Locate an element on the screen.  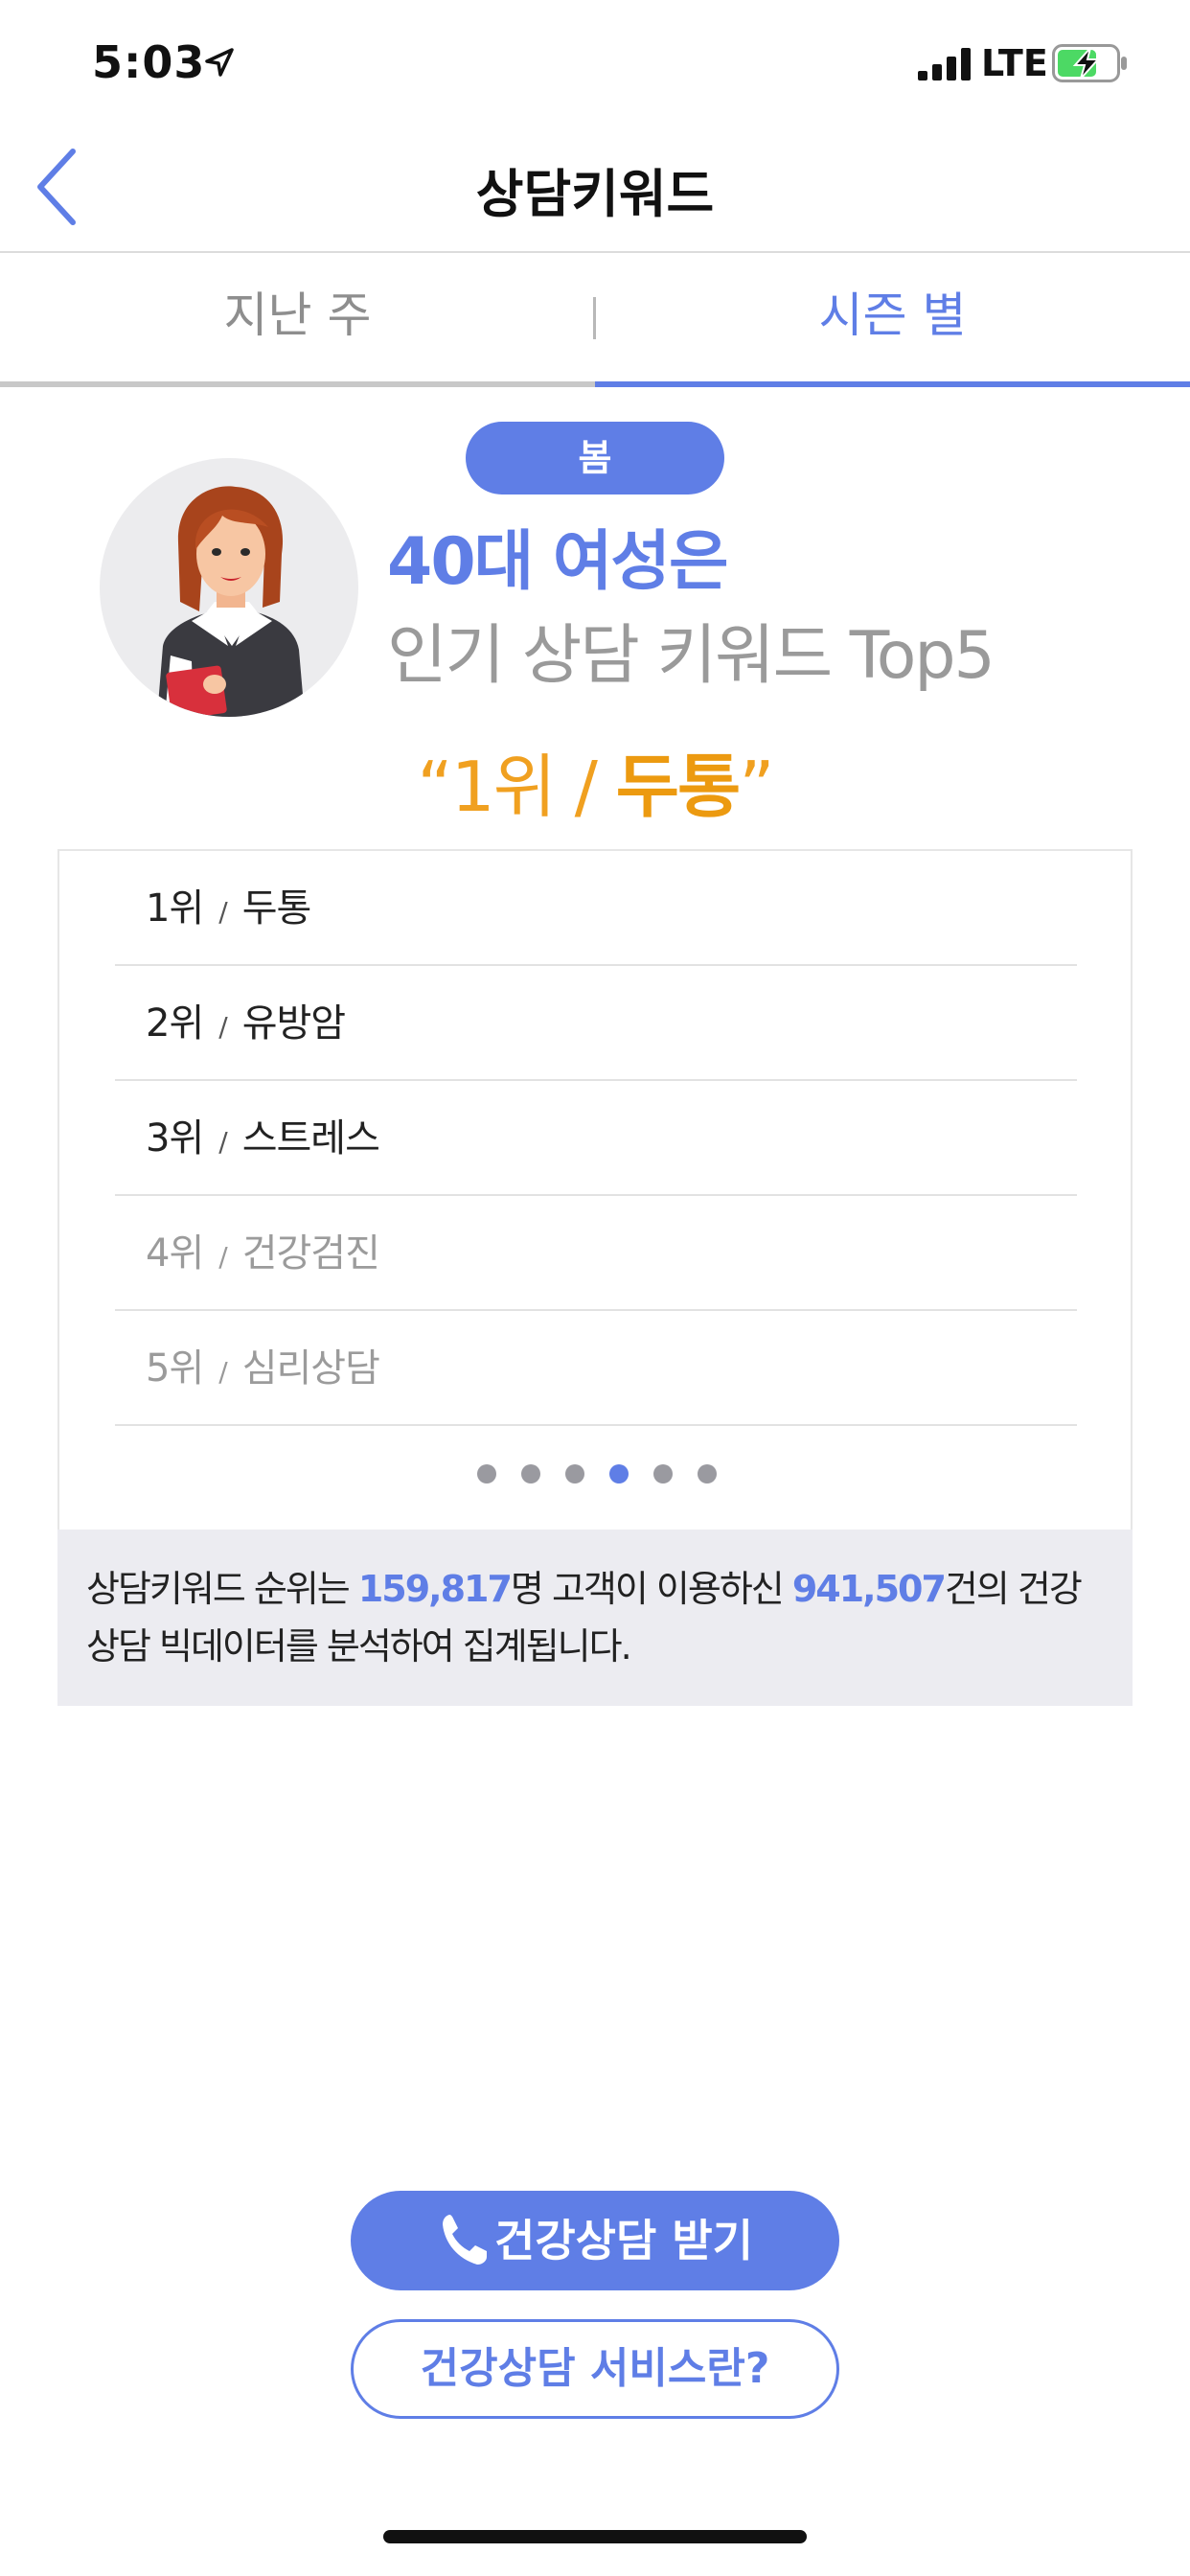
status-time: 5:03 is located at coordinates (149, 62).